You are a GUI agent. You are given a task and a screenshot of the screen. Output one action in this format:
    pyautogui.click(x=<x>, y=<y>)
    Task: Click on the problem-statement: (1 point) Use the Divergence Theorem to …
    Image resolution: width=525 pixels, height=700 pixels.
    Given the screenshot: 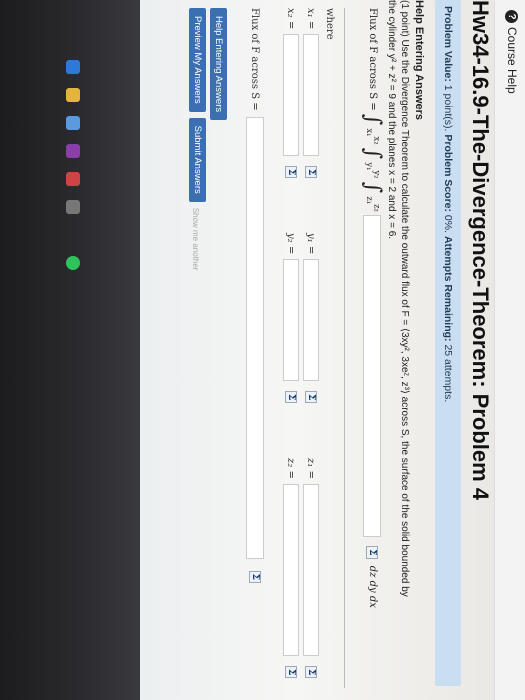 What is the action you would take?
    pyautogui.click(x=398, y=345)
    